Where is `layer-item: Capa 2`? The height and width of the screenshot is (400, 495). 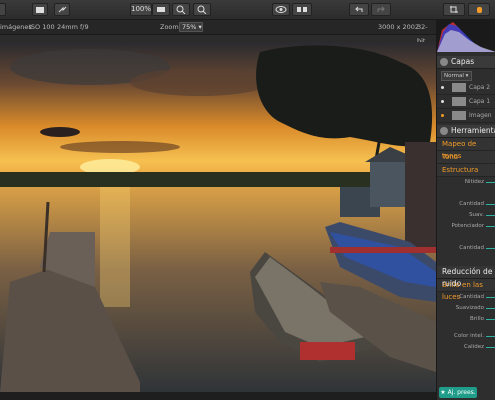 layer-item: Capa 2 is located at coordinates (466, 88).